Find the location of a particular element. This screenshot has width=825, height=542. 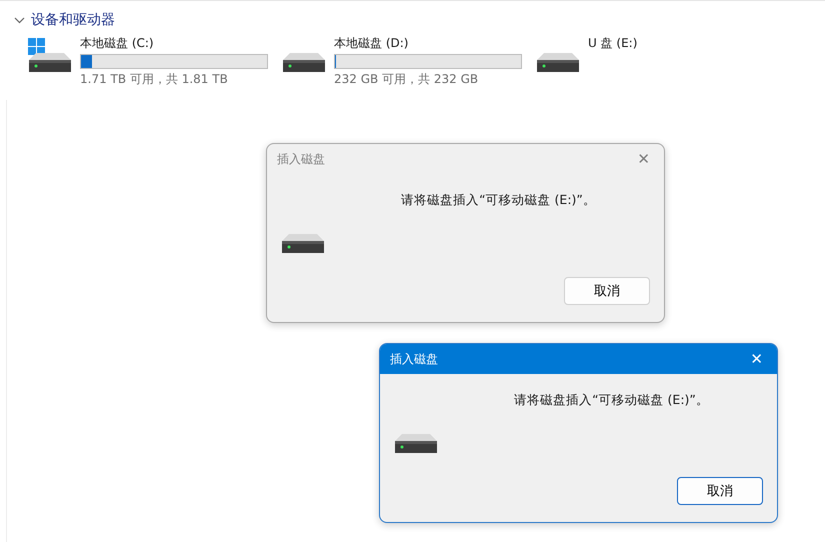

drive-info: 232 GB 可用，共 232 GB is located at coordinates (407, 79).